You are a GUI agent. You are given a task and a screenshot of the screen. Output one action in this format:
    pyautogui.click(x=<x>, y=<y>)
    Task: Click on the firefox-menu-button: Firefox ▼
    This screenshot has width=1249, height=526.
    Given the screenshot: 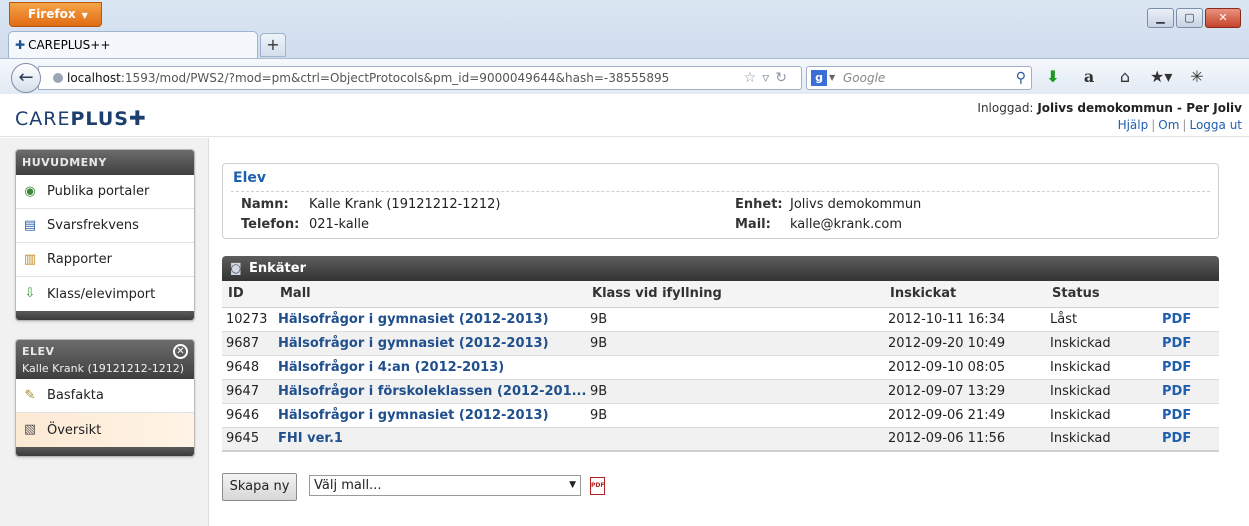 What is the action you would take?
    pyautogui.click(x=55, y=14)
    